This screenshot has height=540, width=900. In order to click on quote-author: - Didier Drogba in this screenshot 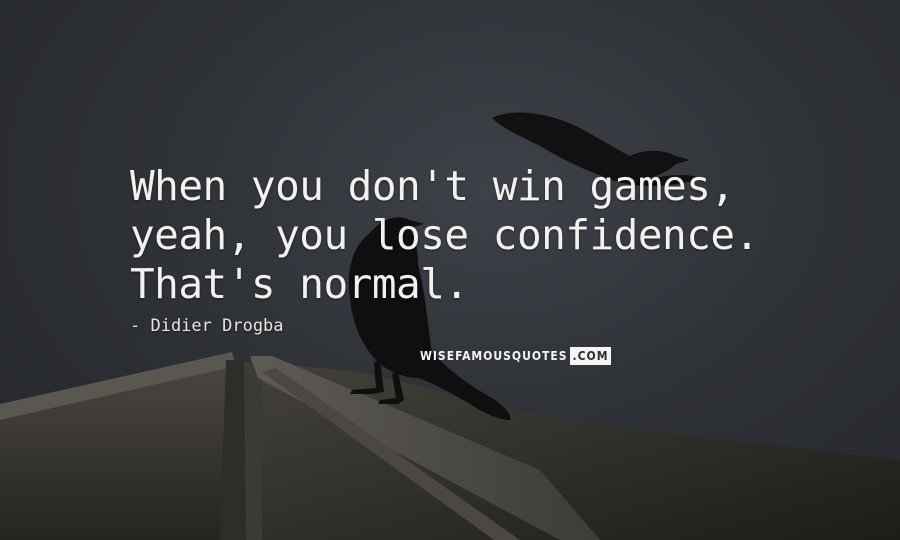, I will do `click(207, 326)`.